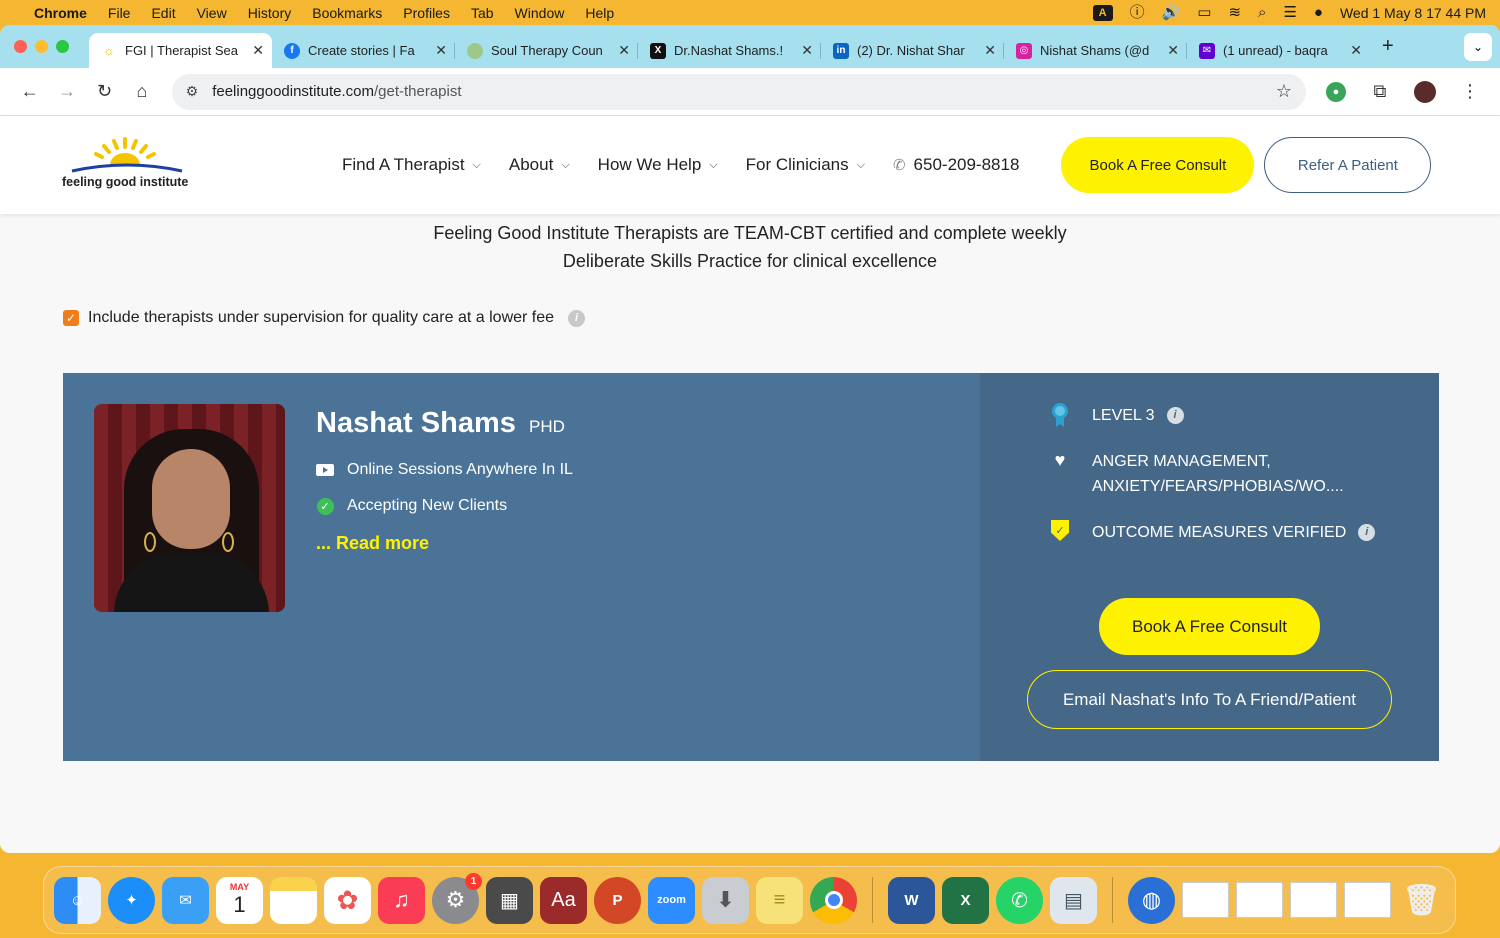 The image size is (1500, 938). Describe the element at coordinates (417, 91) in the screenshot. I see `url-path: /get-therapist` at that location.